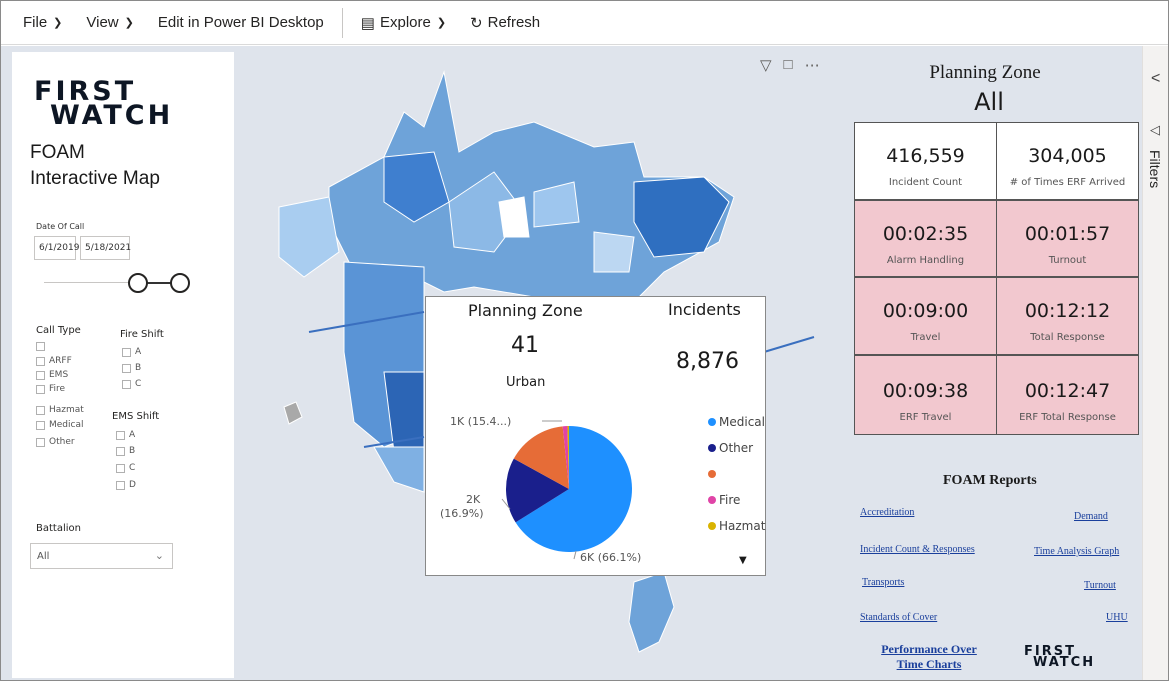 The image size is (1169, 681). Describe the element at coordinates (101, 556) in the screenshot. I see `battalion-dropdown: All ⌄` at that location.